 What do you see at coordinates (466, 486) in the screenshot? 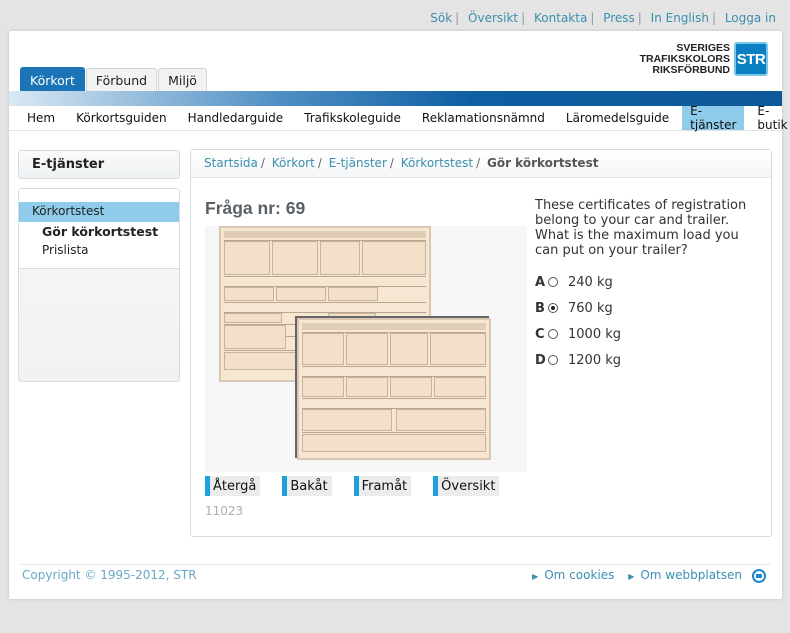
I see `overview-button: Översikt` at bounding box center [466, 486].